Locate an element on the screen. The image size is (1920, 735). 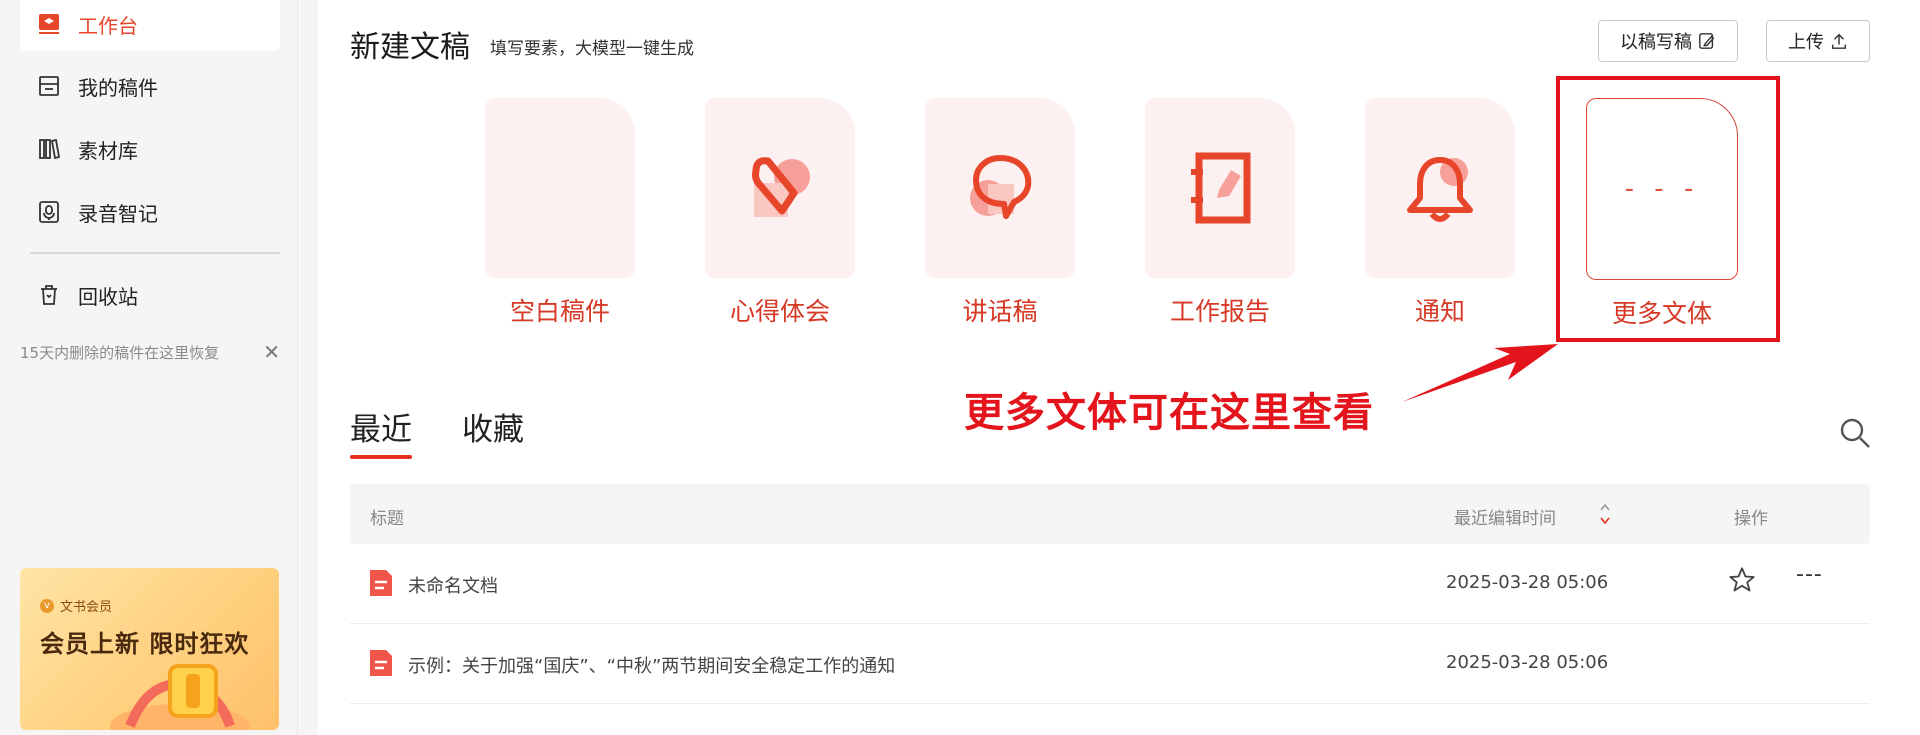
recycle-tip: 15天内删除的稿件在这里恢复 ✕ is located at coordinates (150, 352).